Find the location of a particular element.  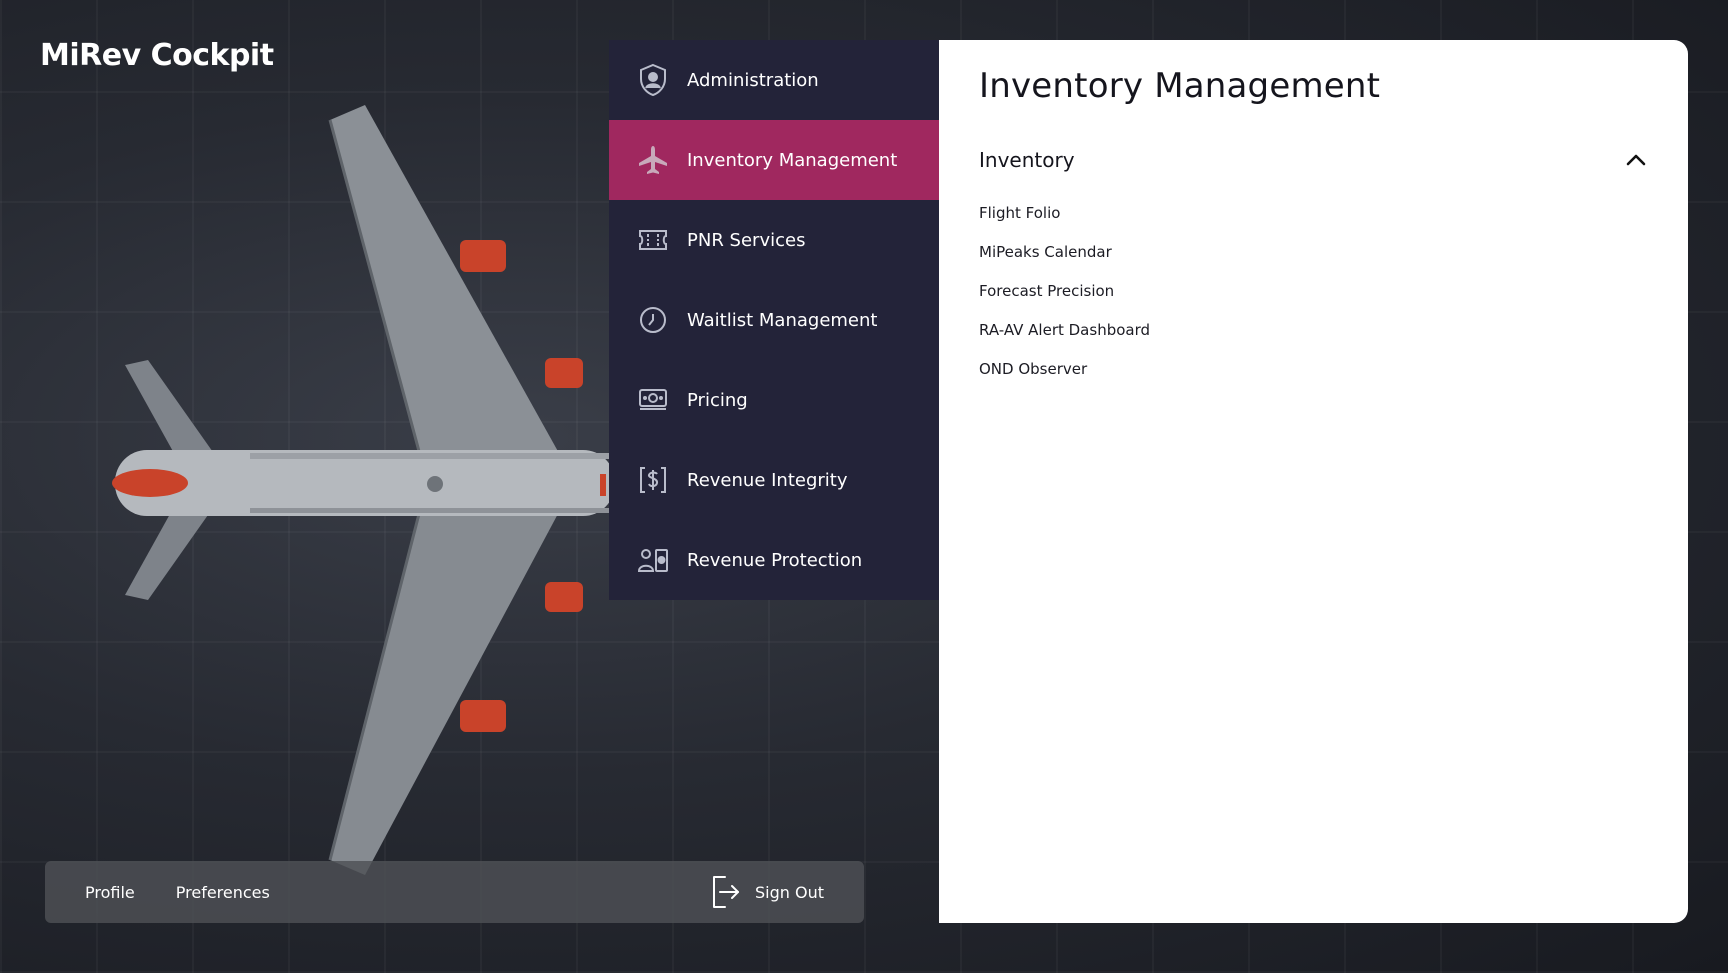

menu-item-administration: Administration is located at coordinates (774, 80).